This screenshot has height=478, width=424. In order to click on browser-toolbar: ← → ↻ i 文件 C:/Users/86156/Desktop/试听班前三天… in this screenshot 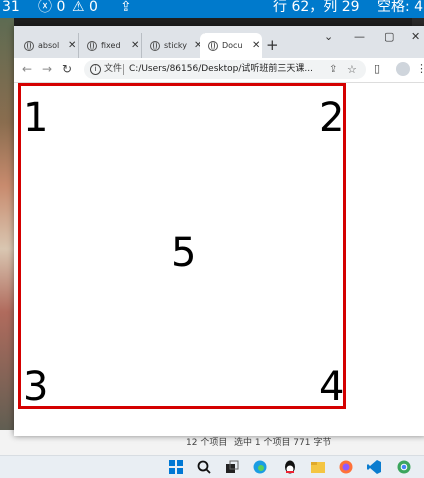, I will do `click(219, 70)`.